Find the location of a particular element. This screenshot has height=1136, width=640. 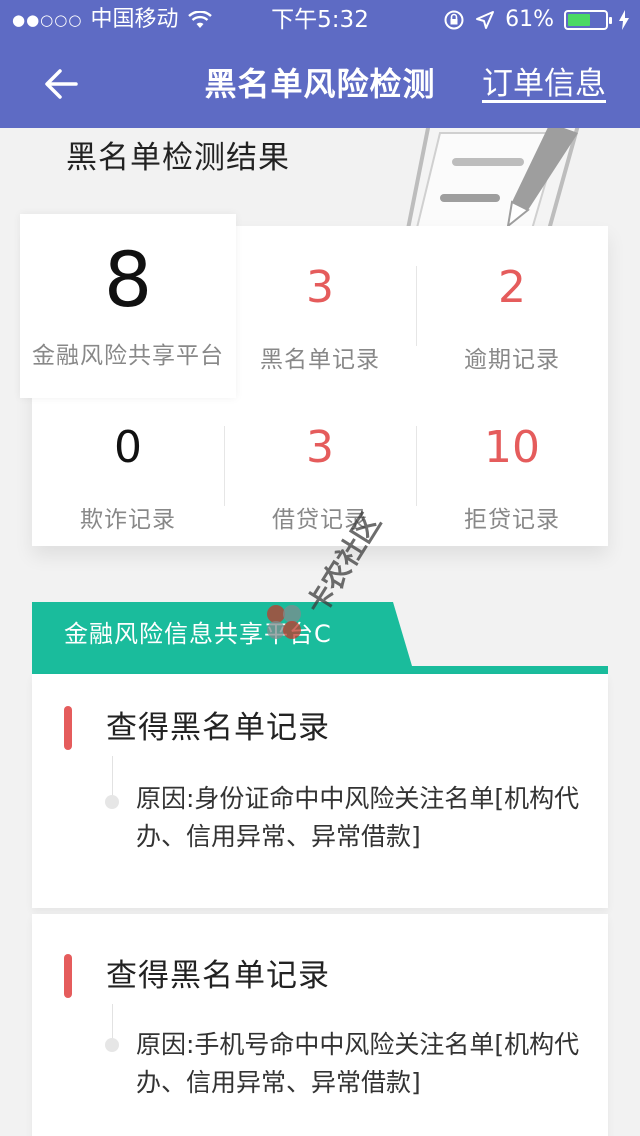

stat-label: 借贷记录 is located at coordinates (320, 520).